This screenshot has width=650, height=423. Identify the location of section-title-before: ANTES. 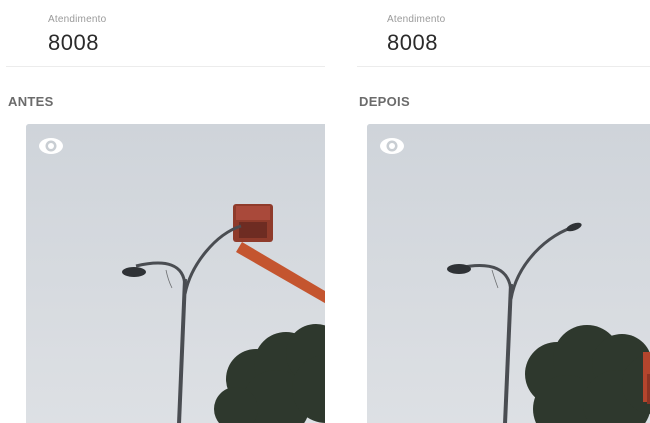
(31, 101).